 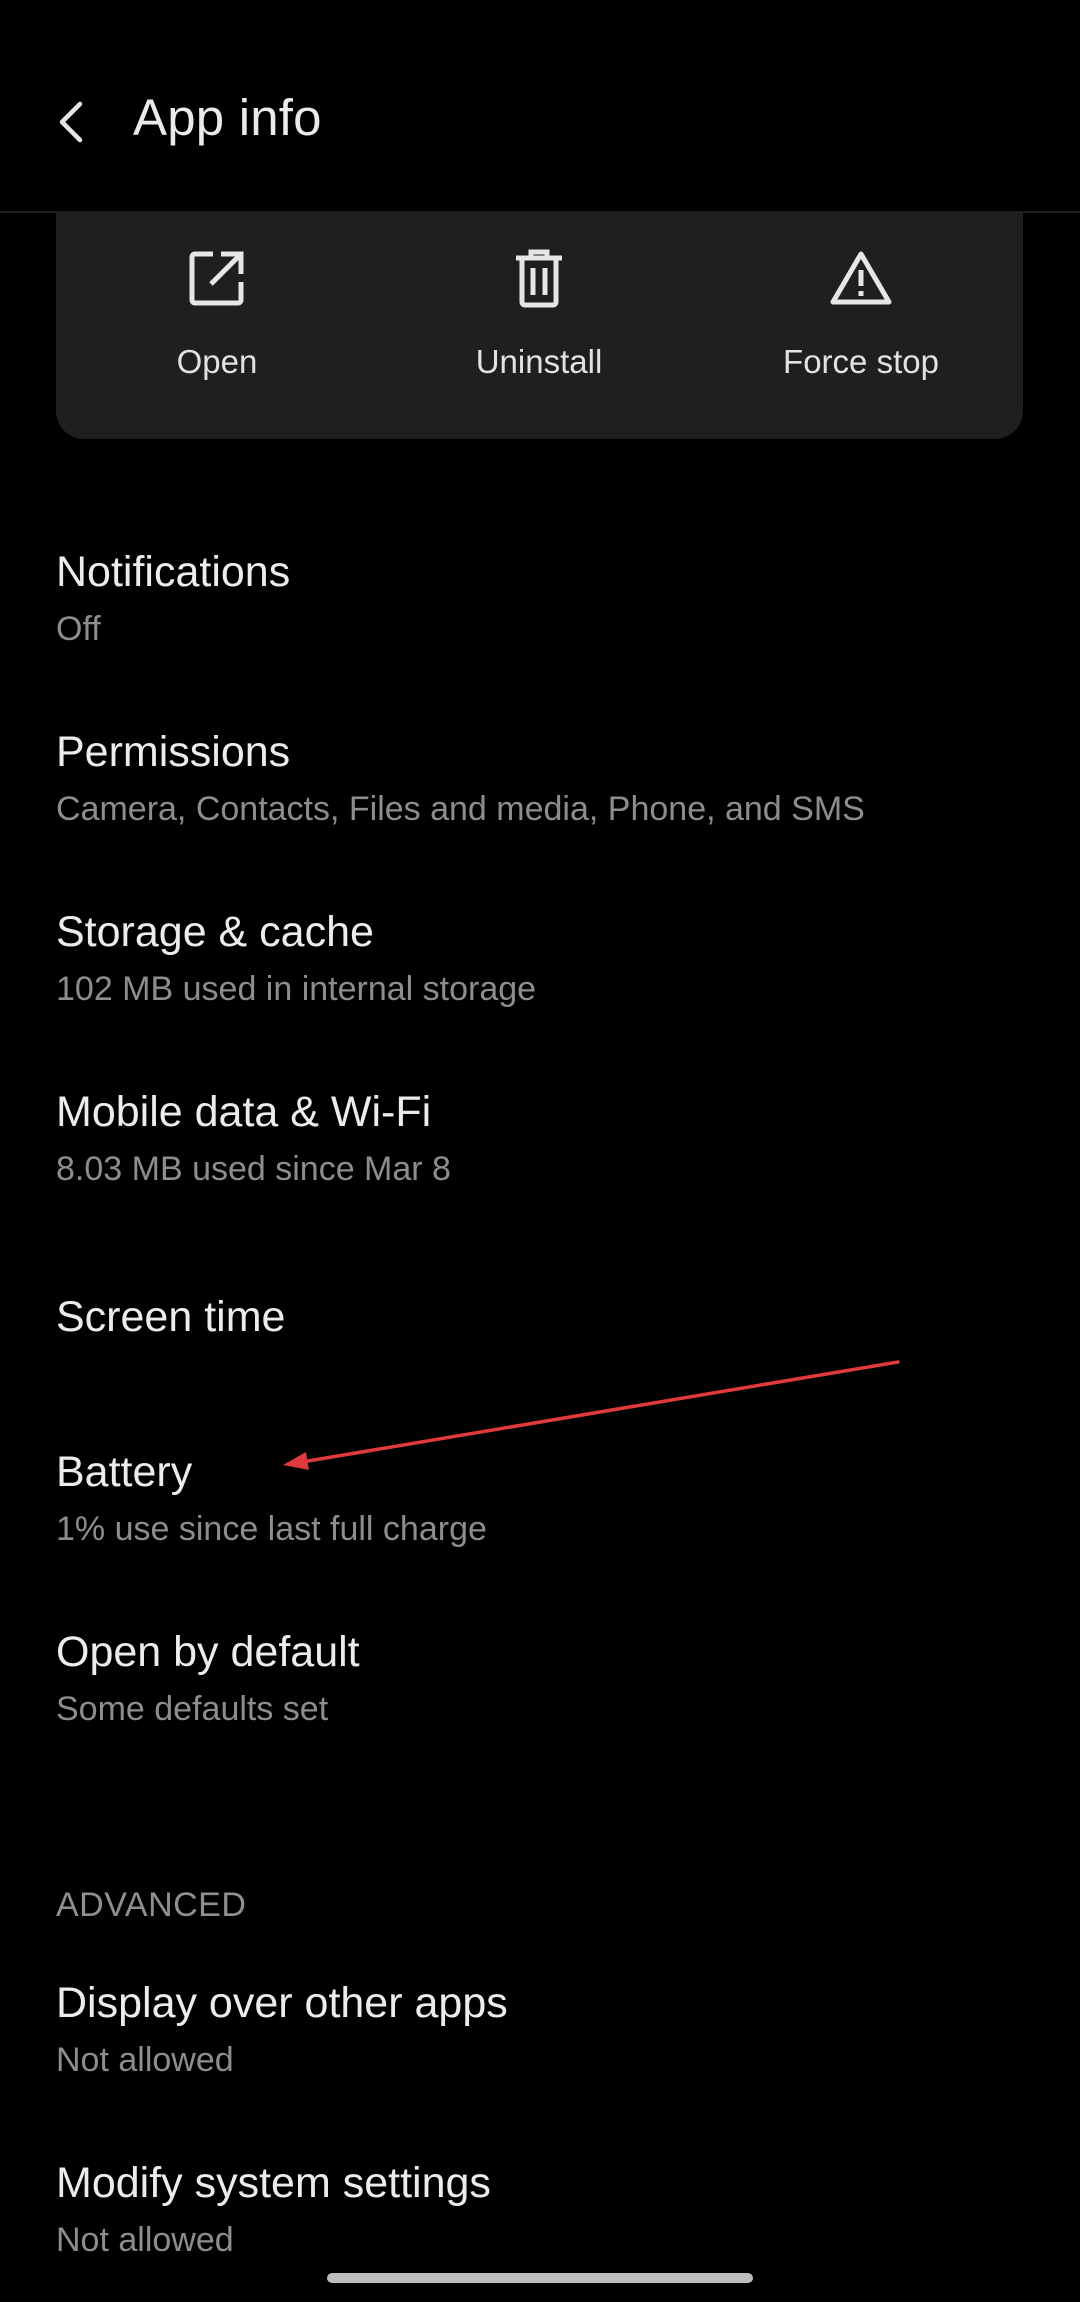 I want to click on display-over-apps-item: Display over other apps Not allowed, so click(x=540, y=2029).